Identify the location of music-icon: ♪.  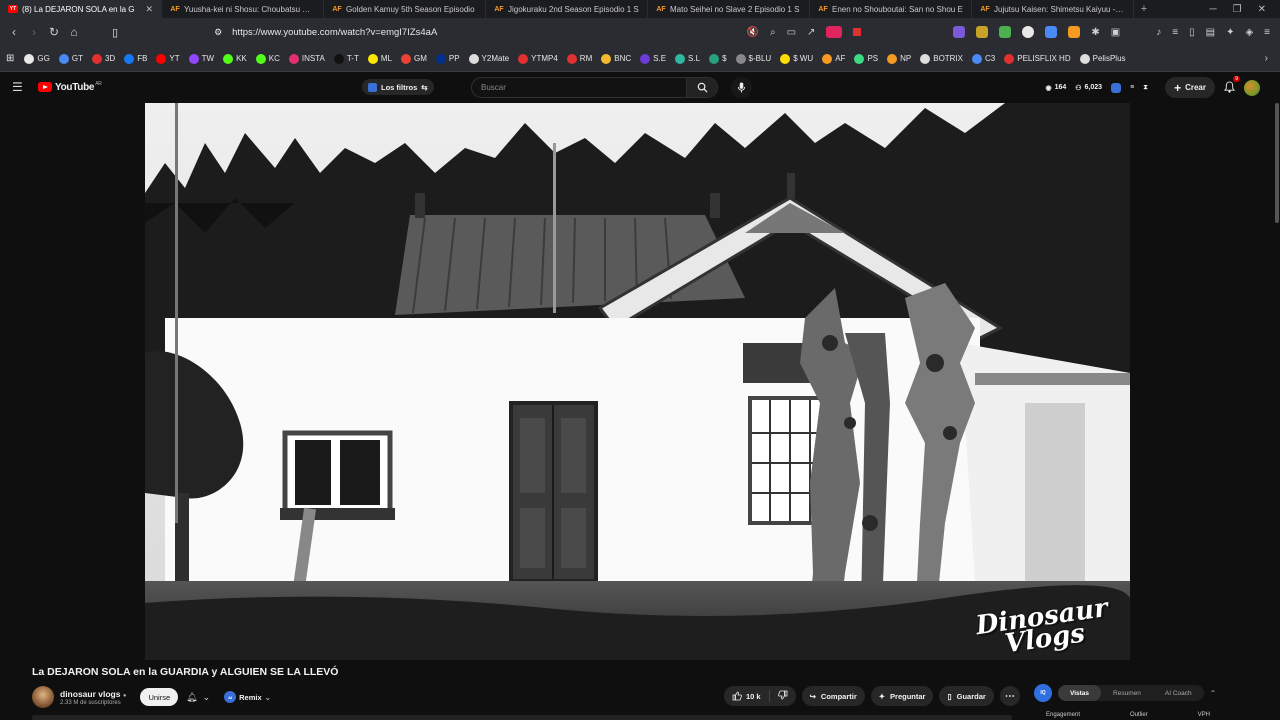
(1158, 32).